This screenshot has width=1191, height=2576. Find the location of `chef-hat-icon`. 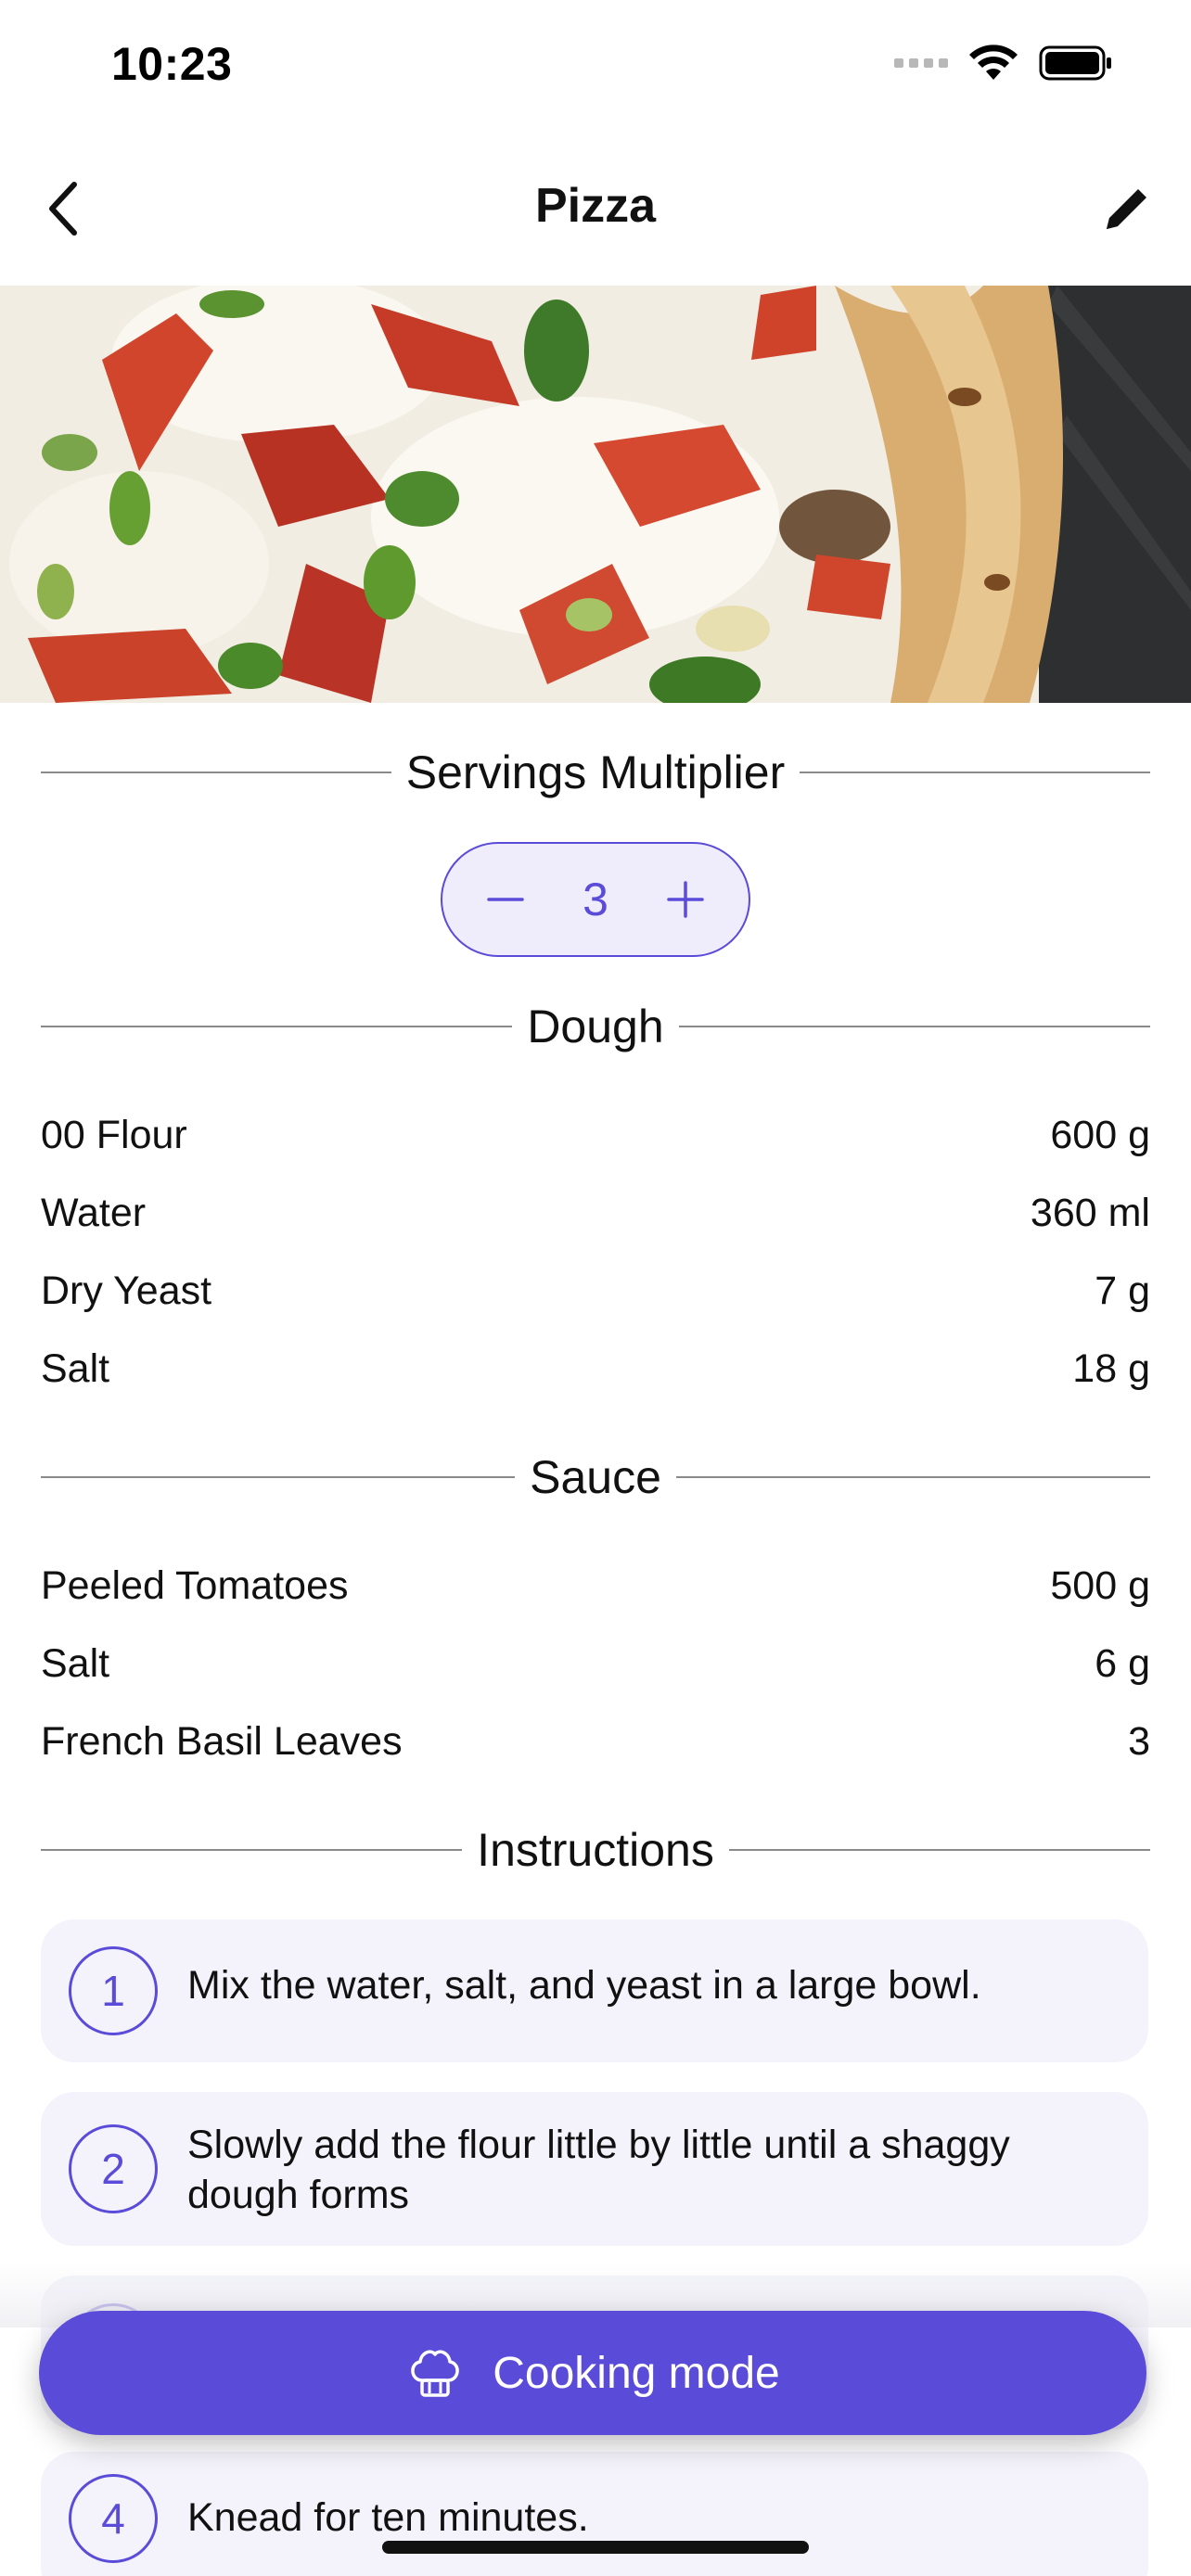

chef-hat-icon is located at coordinates (435, 2373).